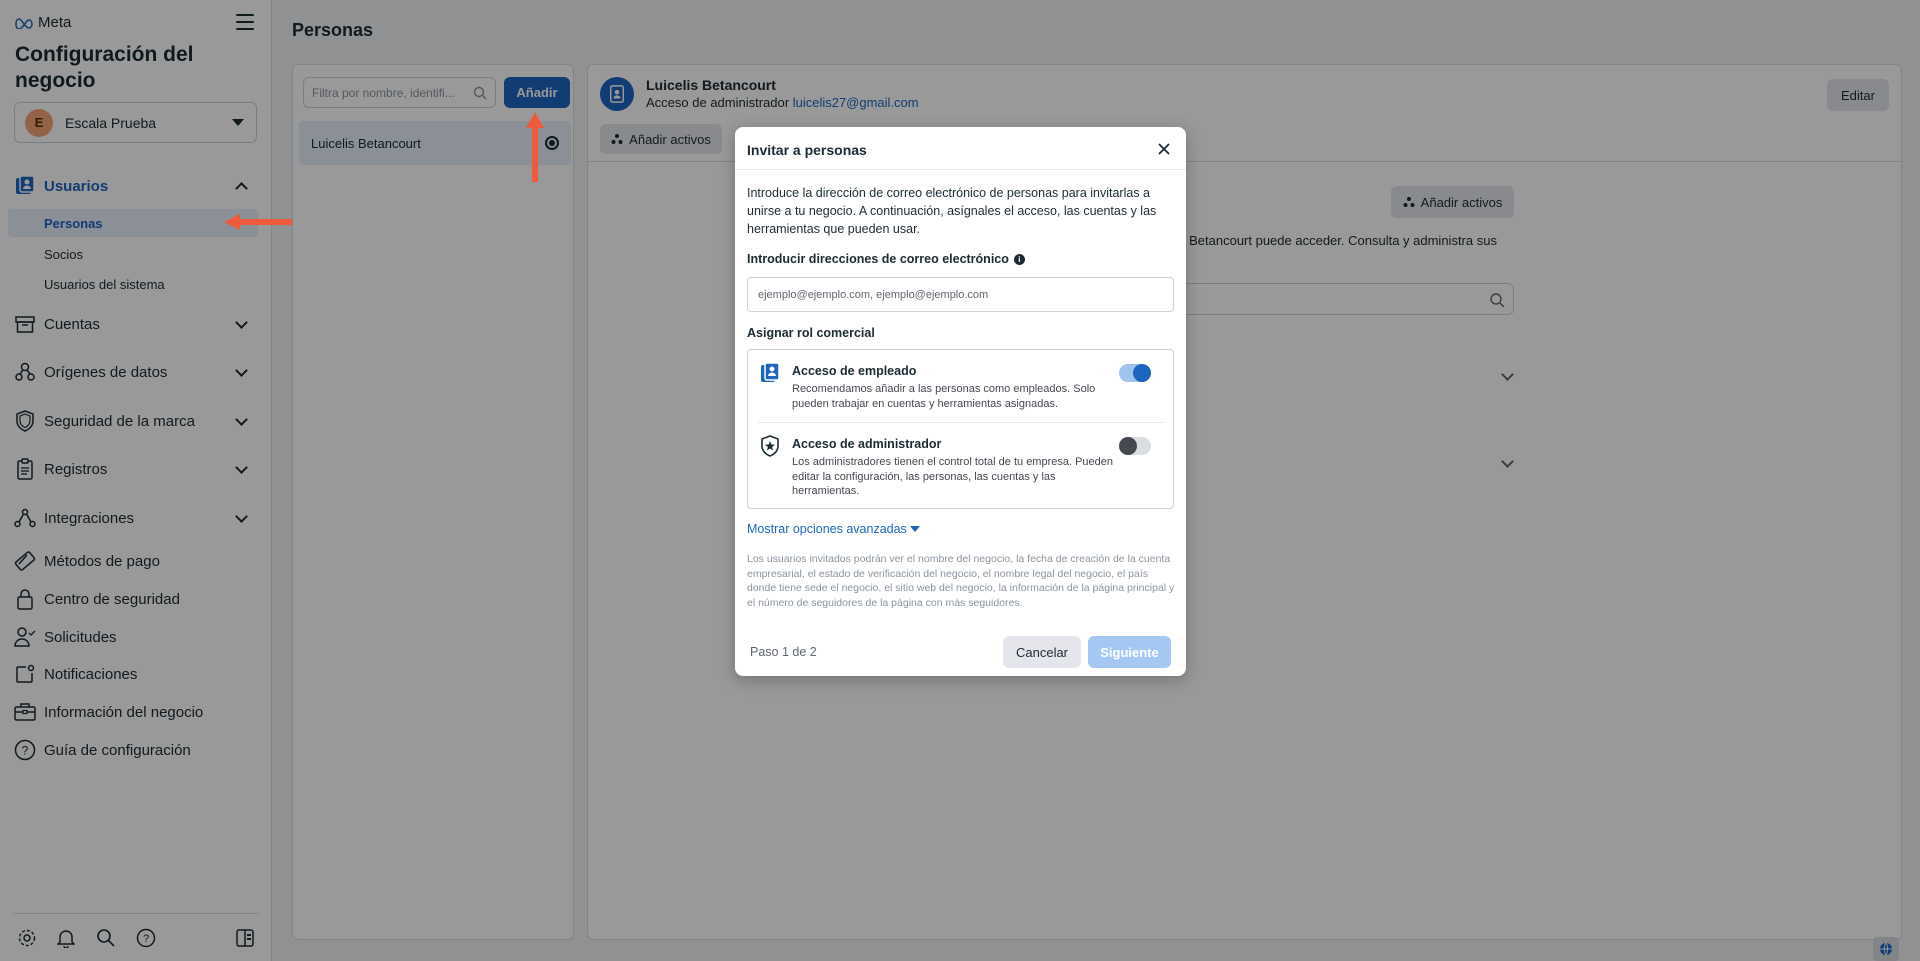  I want to click on cancel-button: Cancelar, so click(1042, 652).